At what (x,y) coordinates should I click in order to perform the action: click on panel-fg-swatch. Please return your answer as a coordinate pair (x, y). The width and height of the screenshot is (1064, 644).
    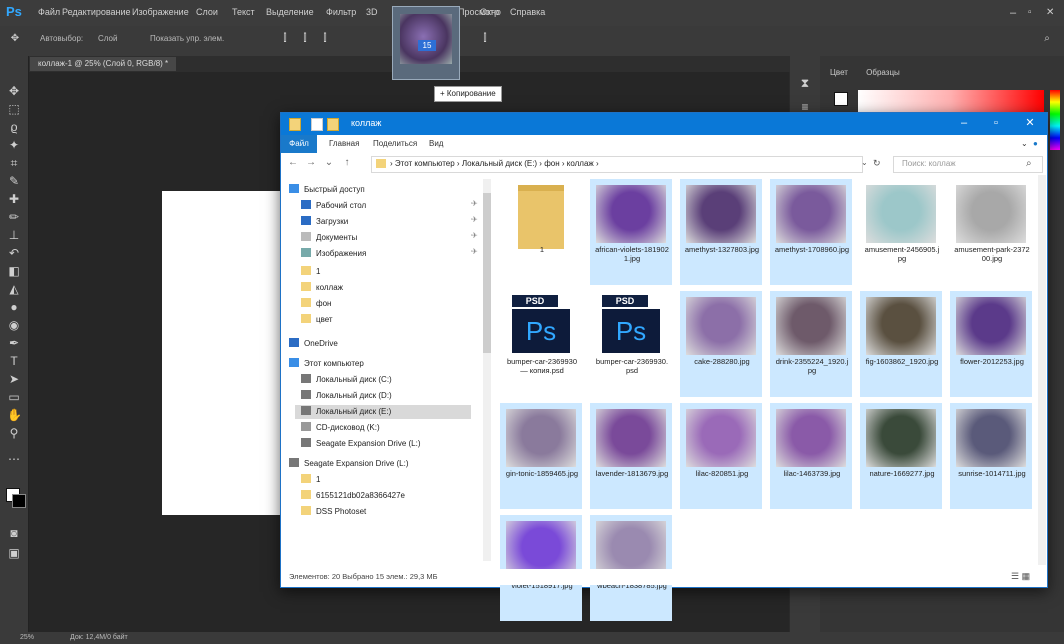
    Looking at the image, I should click on (841, 99).